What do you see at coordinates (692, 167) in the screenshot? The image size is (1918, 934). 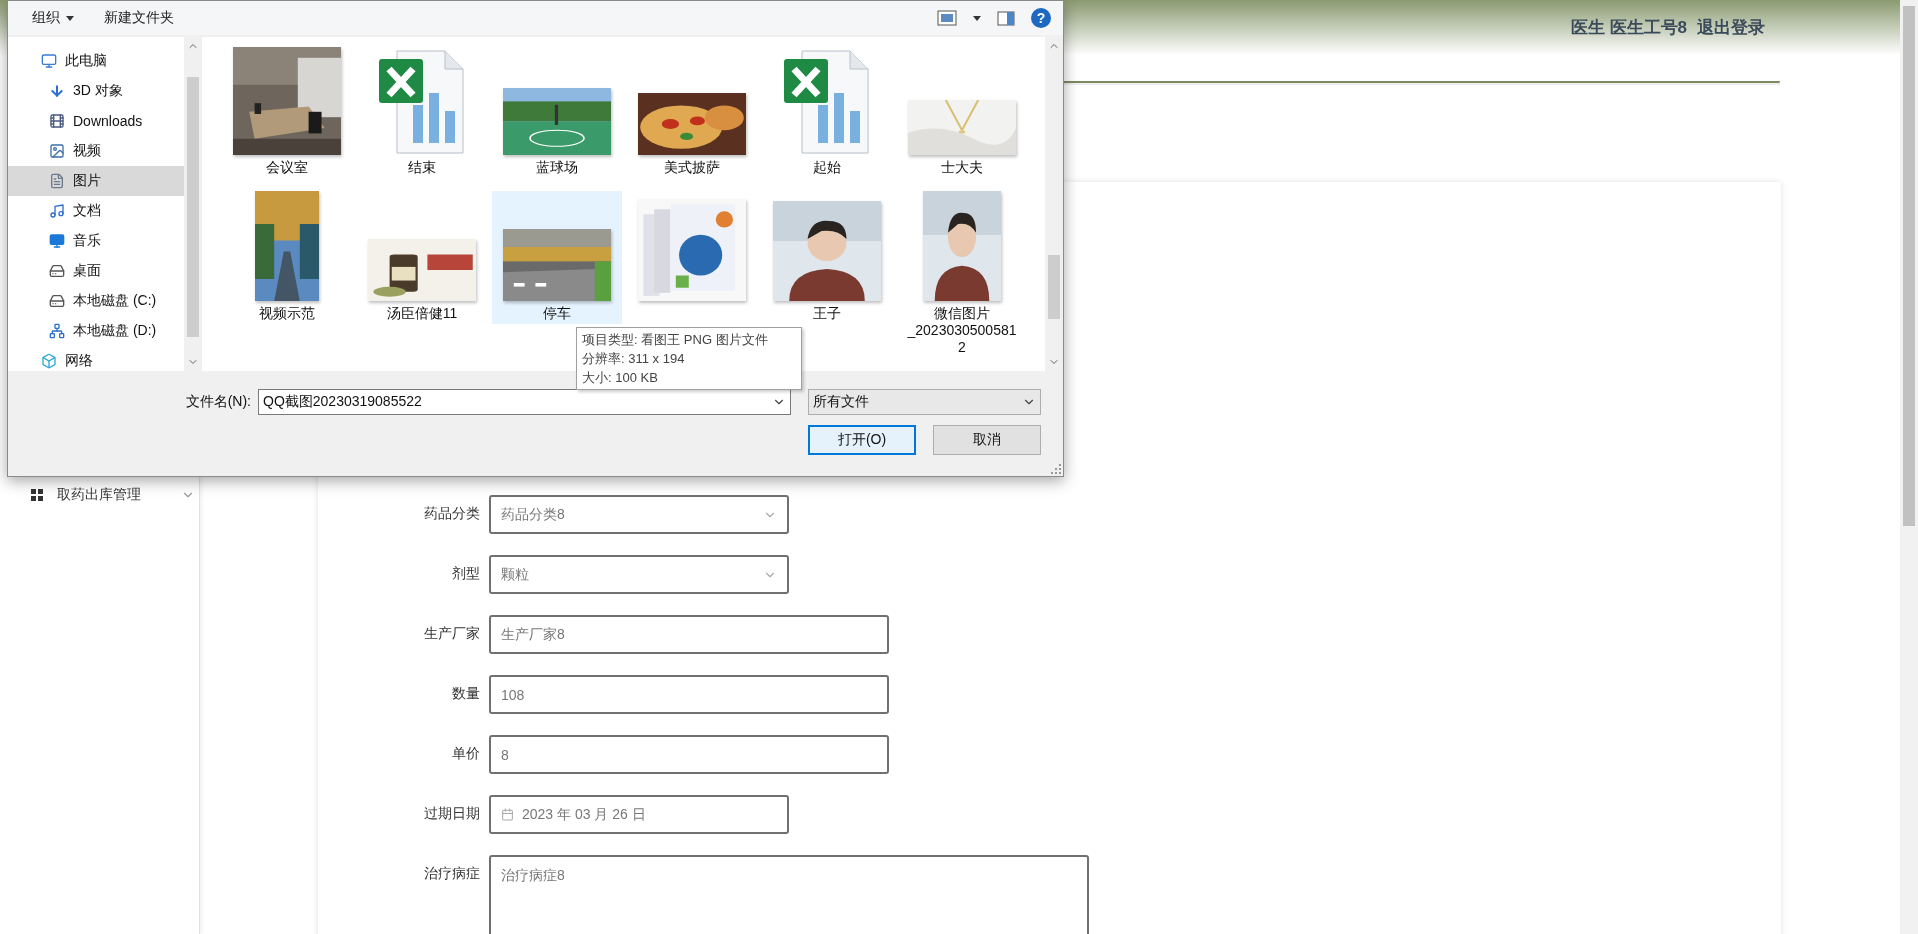 I see `file-name: 美式披萨` at bounding box center [692, 167].